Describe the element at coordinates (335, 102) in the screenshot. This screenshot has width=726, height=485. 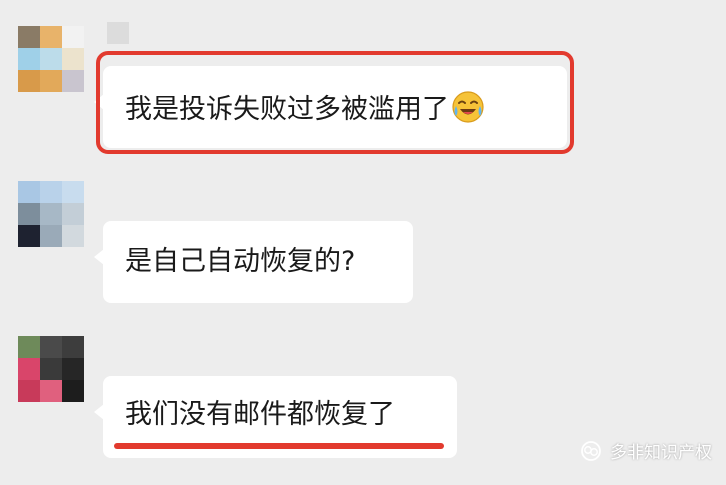
I see `highlight-box` at that location.